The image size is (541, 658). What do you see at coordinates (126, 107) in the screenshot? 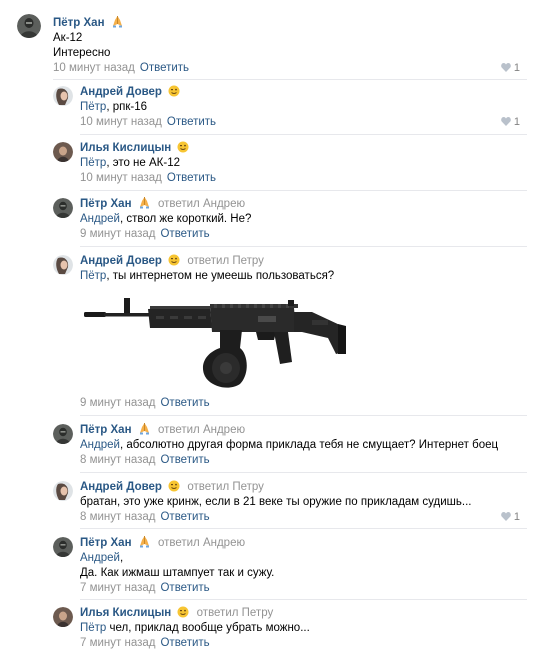
I see `comment-text-body: , рпк-16` at bounding box center [126, 107].